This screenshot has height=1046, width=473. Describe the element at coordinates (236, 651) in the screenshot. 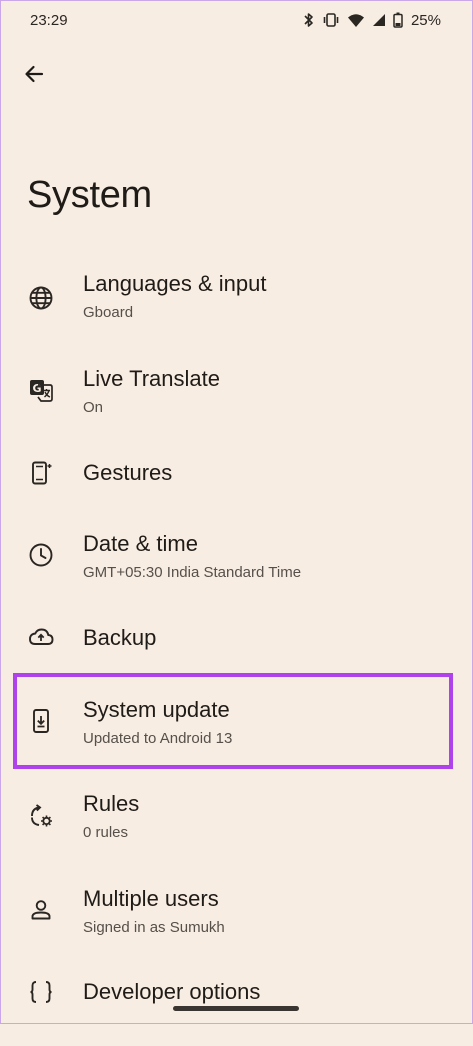

I see `item-backup: Backup` at that location.